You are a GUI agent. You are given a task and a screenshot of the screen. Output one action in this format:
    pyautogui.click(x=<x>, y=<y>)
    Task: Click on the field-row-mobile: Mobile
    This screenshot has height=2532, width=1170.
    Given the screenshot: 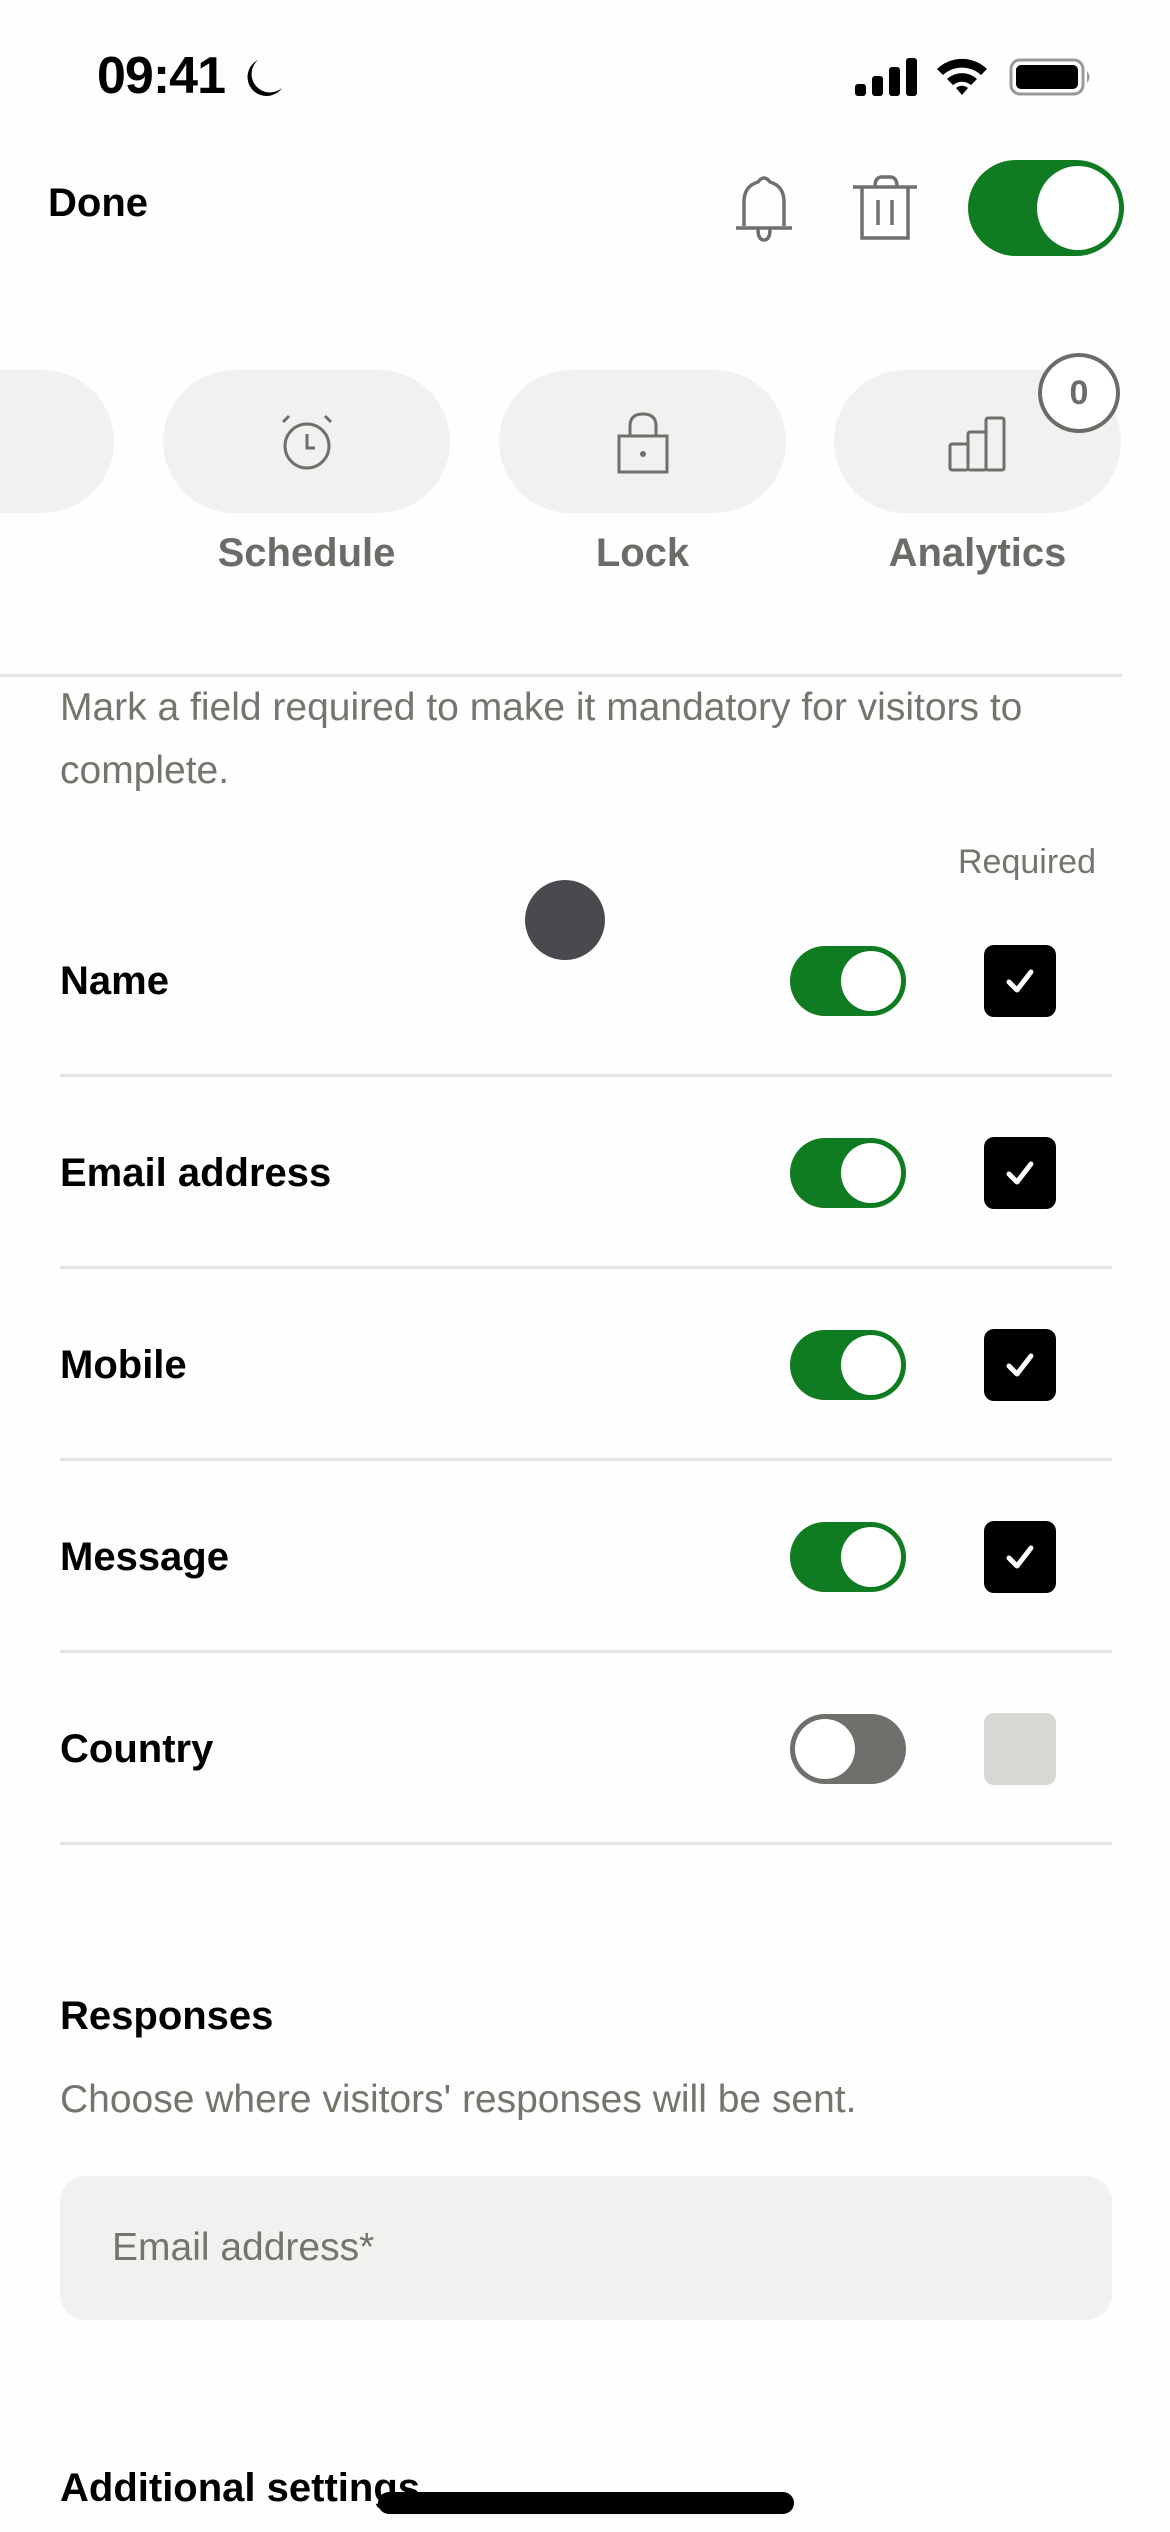 What is the action you would take?
    pyautogui.click(x=586, y=1365)
    